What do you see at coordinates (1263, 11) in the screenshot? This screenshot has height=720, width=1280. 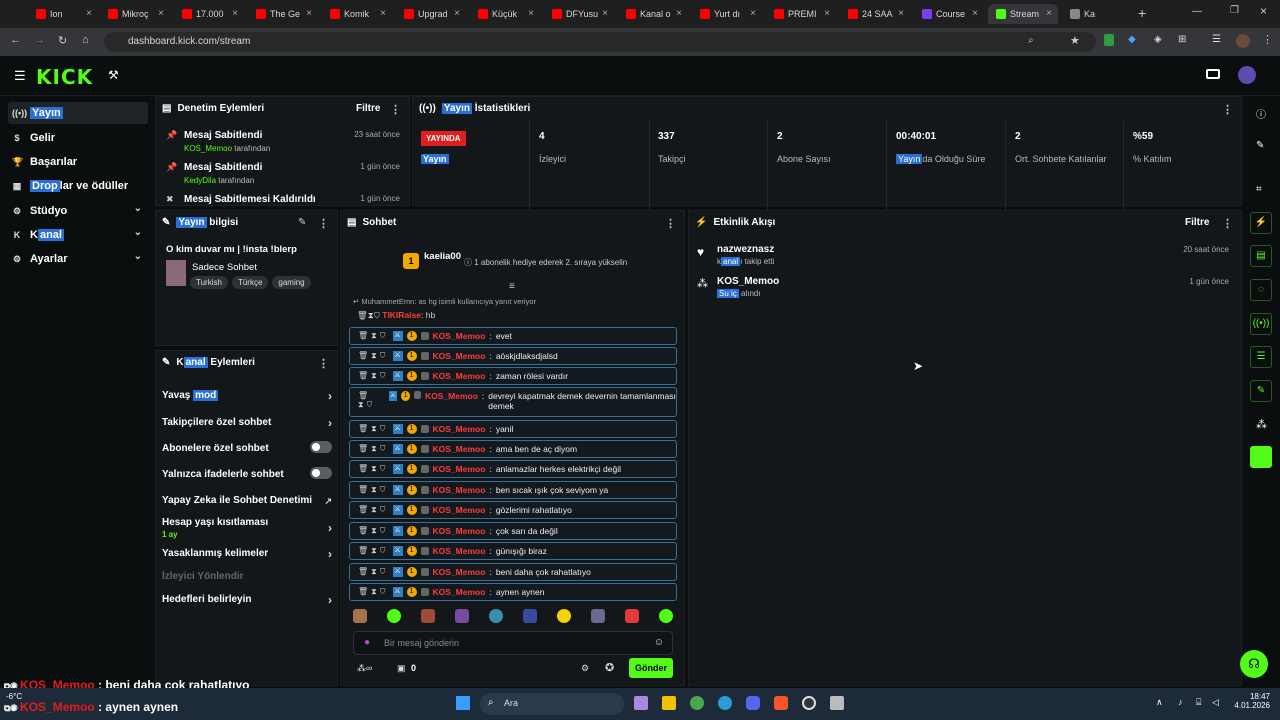 I see `window-close-button: ×` at bounding box center [1263, 11].